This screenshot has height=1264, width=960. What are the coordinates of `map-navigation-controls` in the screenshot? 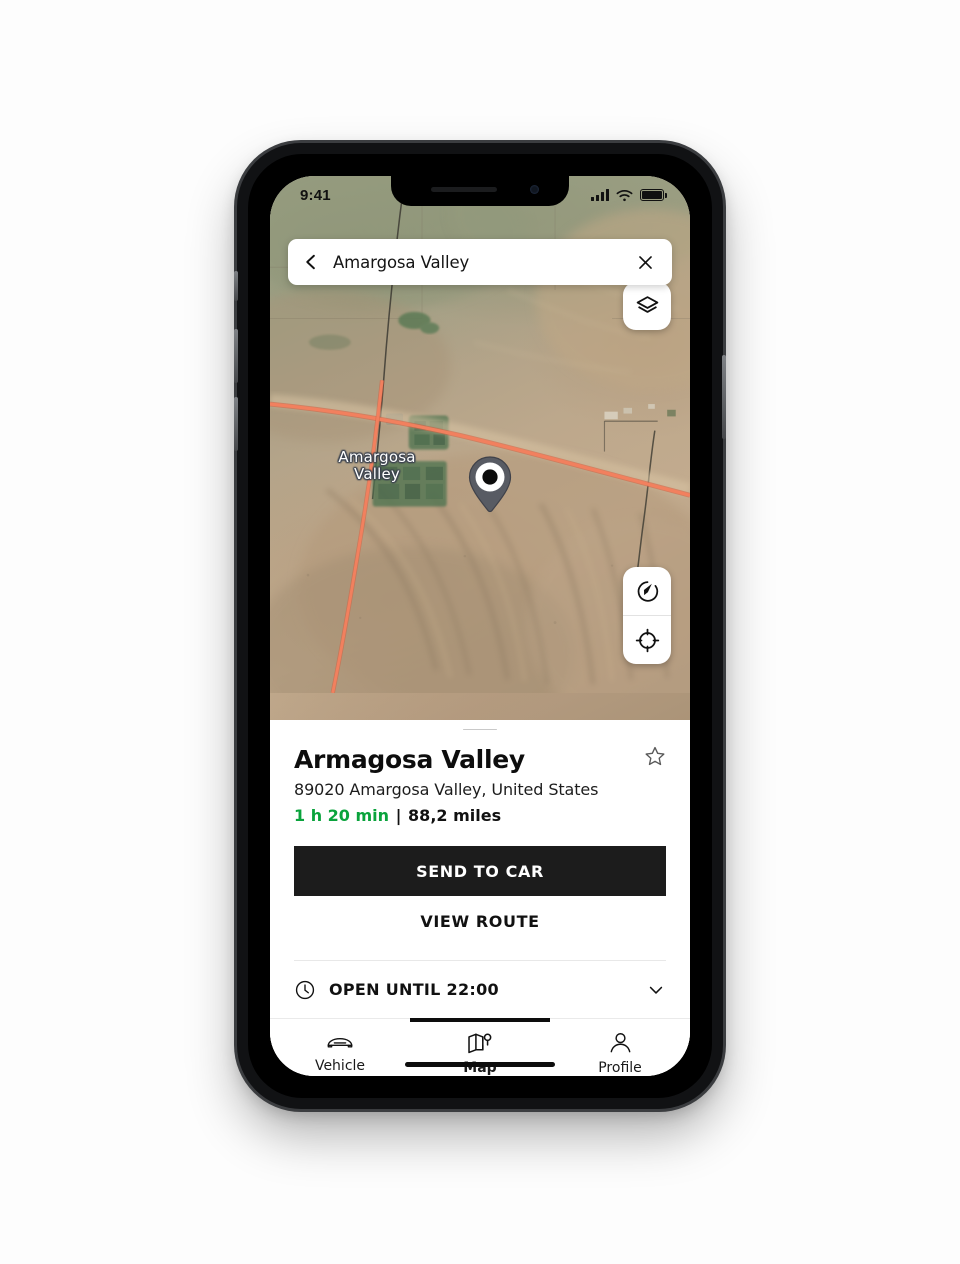 It's located at (647, 615).